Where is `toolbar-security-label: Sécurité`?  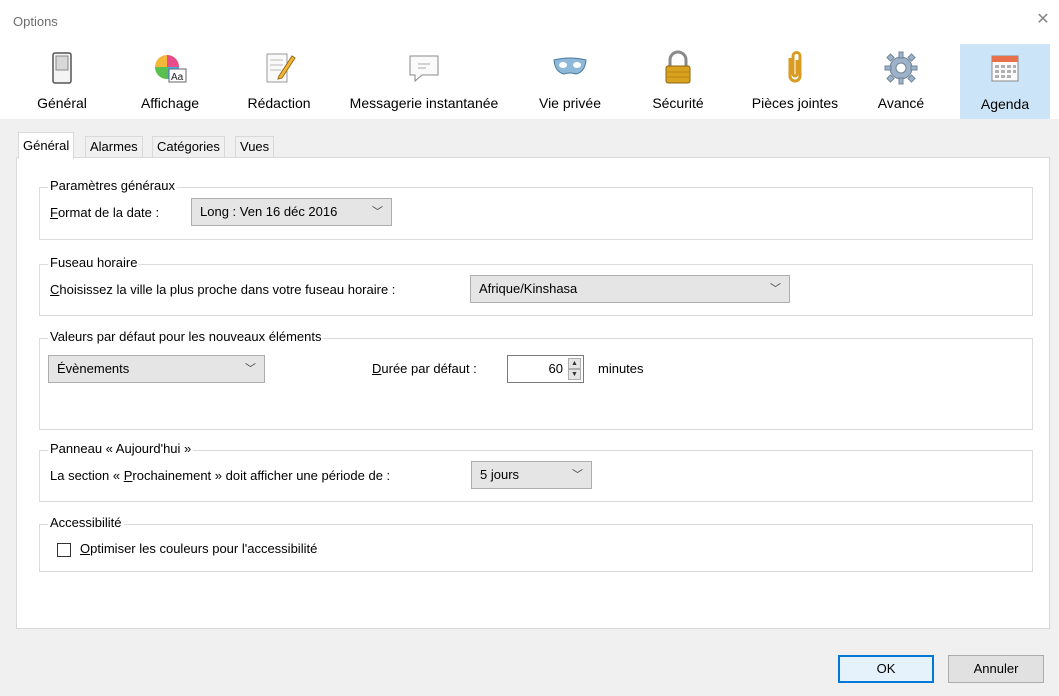 toolbar-security-label: Sécurité is located at coordinates (678, 103).